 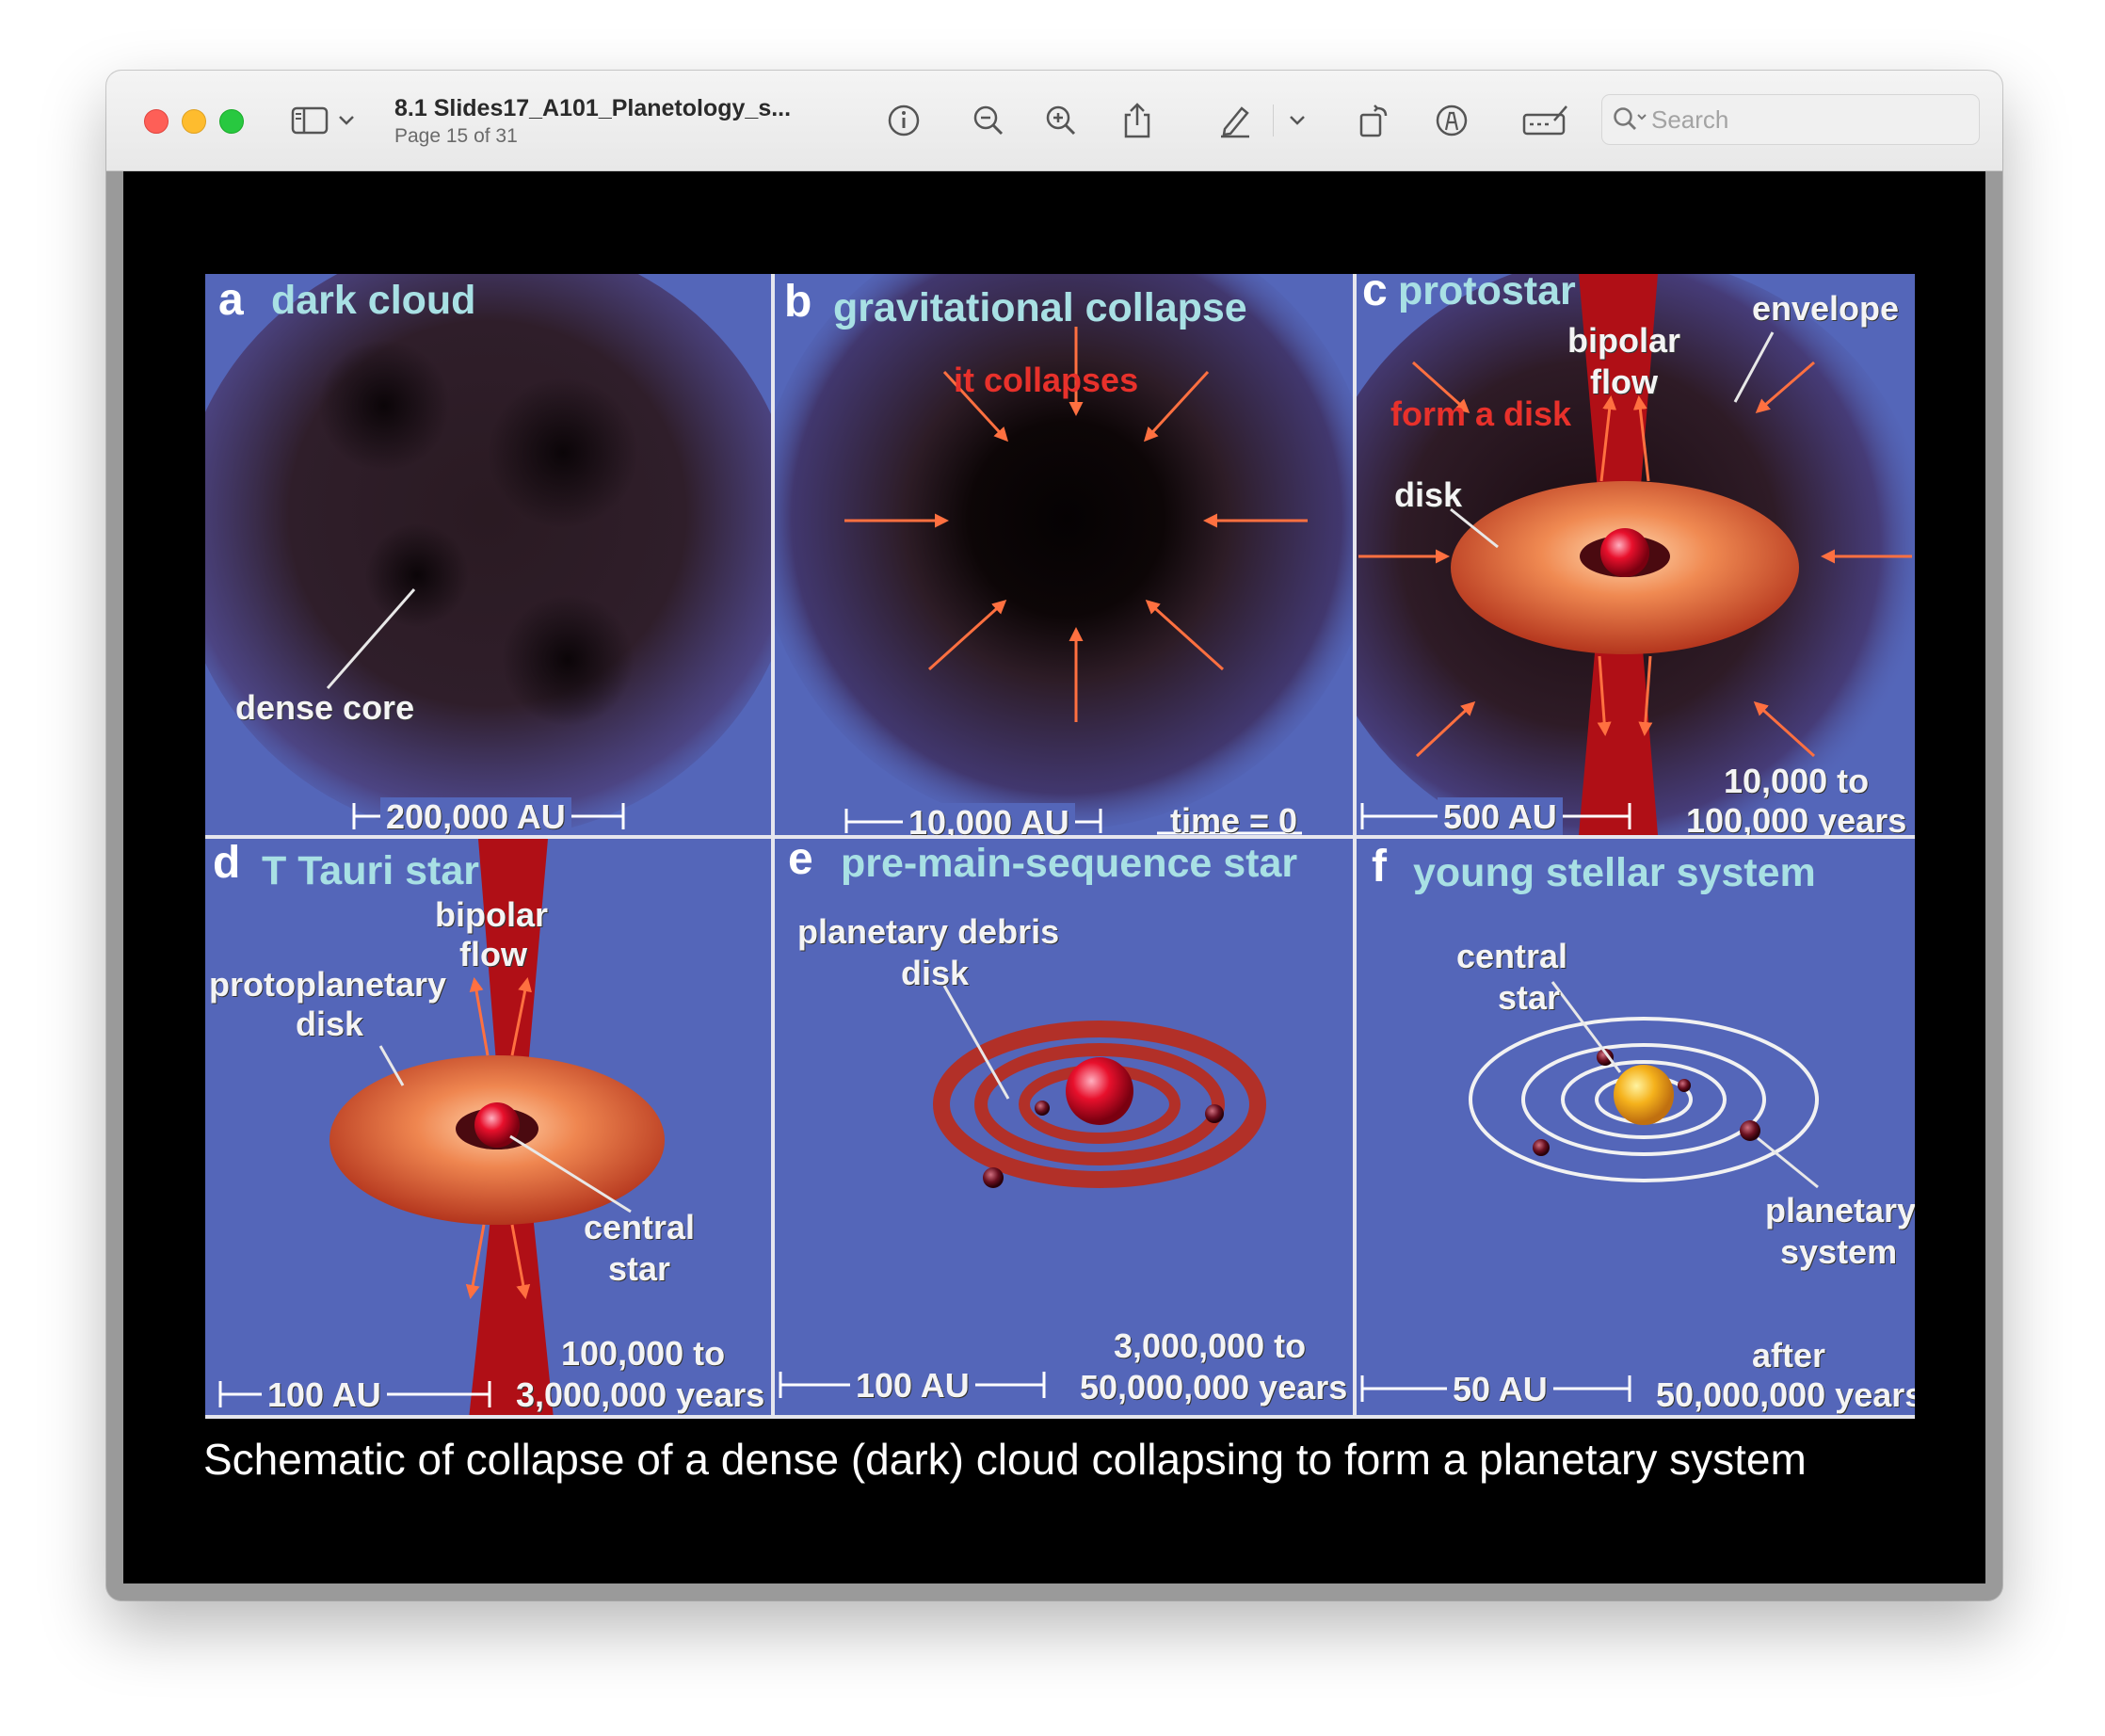 What do you see at coordinates (156, 121) in the screenshot?
I see `close-window-button` at bounding box center [156, 121].